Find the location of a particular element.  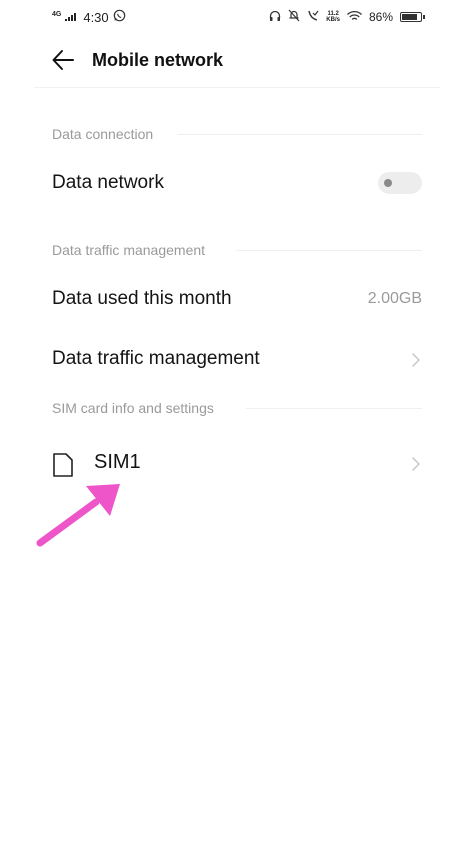

section-header-data-connection: Data connection is located at coordinates (103, 134).